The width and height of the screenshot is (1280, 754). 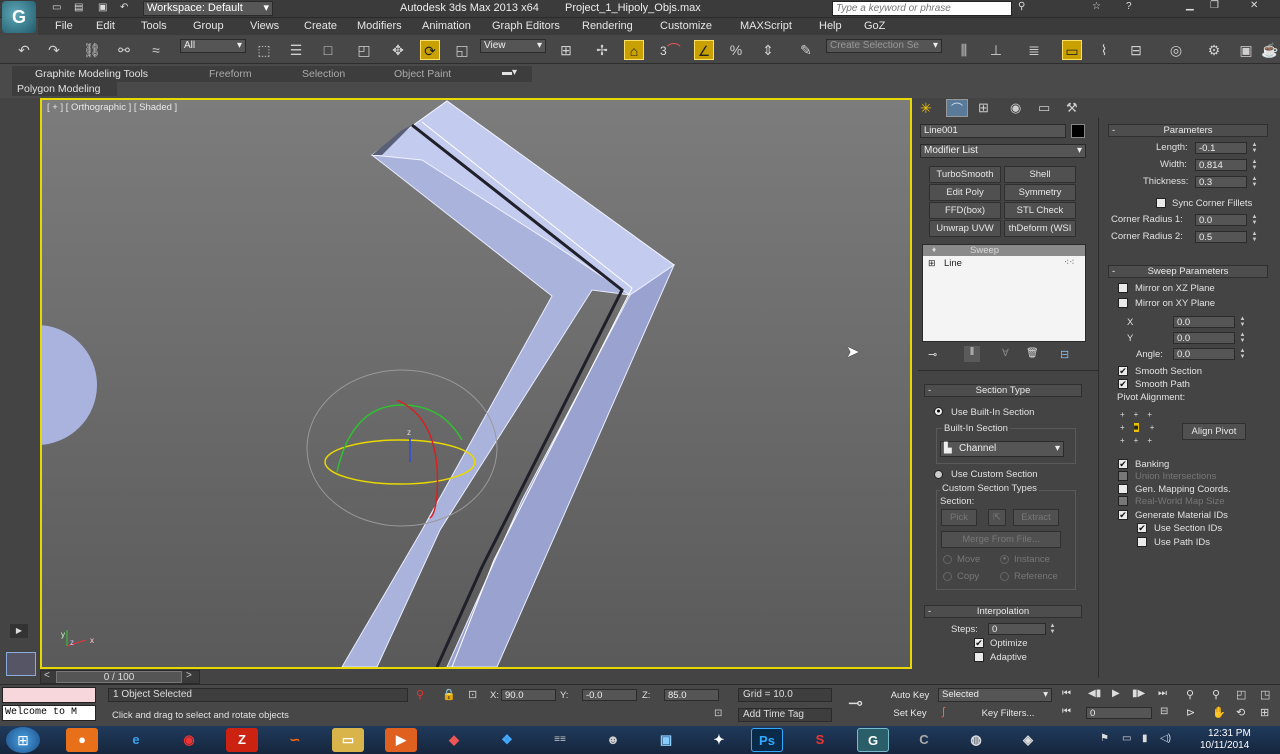 I want to click on material-editor-icon: ◎, so click(x=1176, y=50).